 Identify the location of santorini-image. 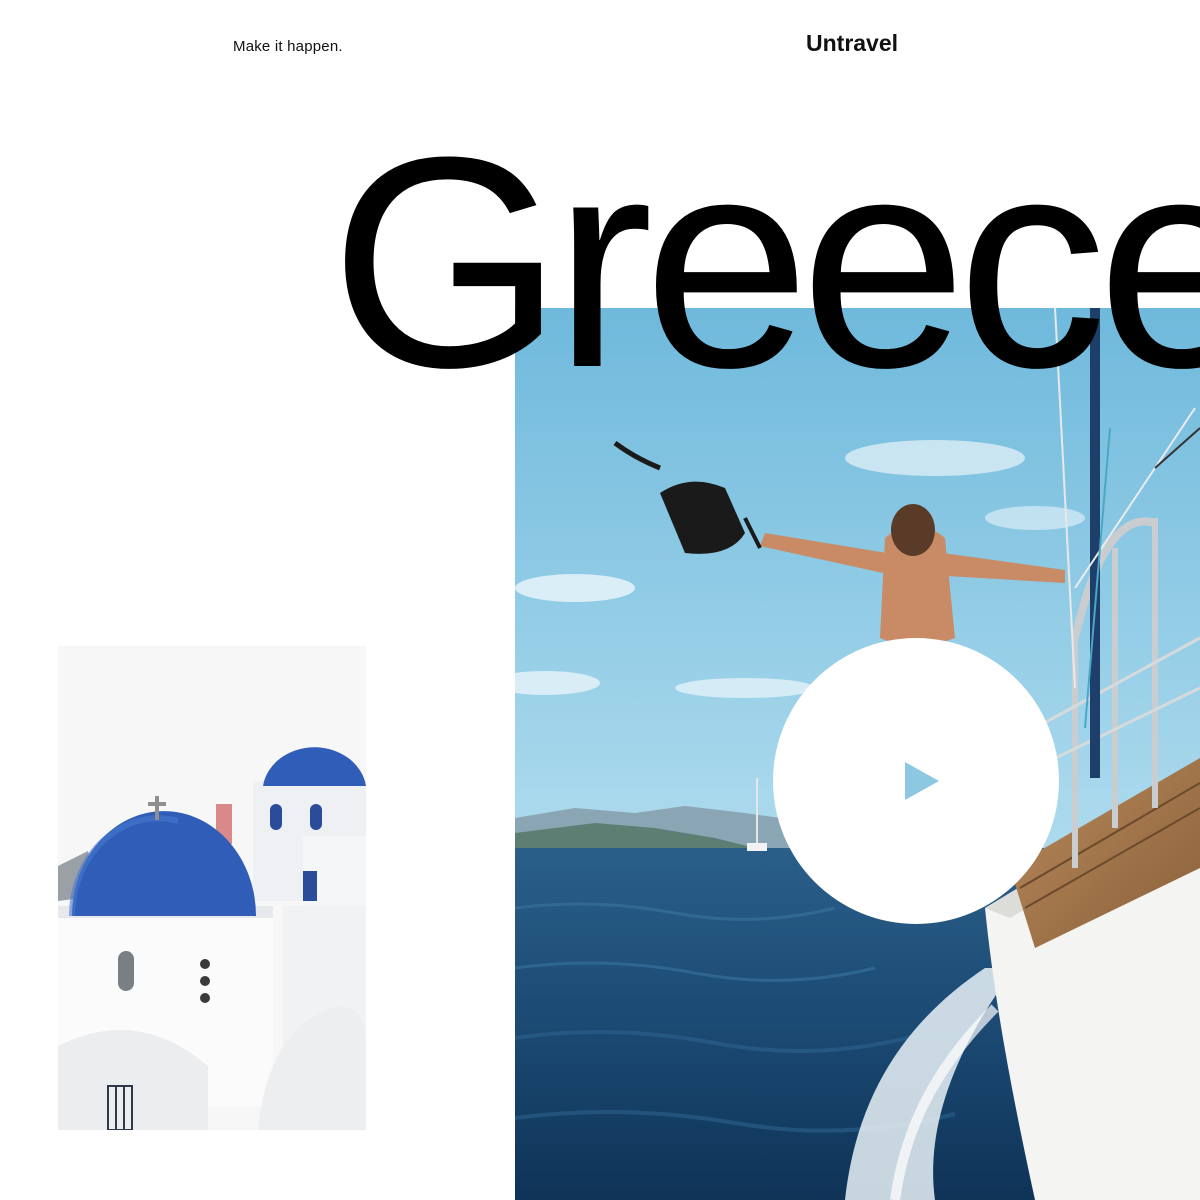
(212, 888).